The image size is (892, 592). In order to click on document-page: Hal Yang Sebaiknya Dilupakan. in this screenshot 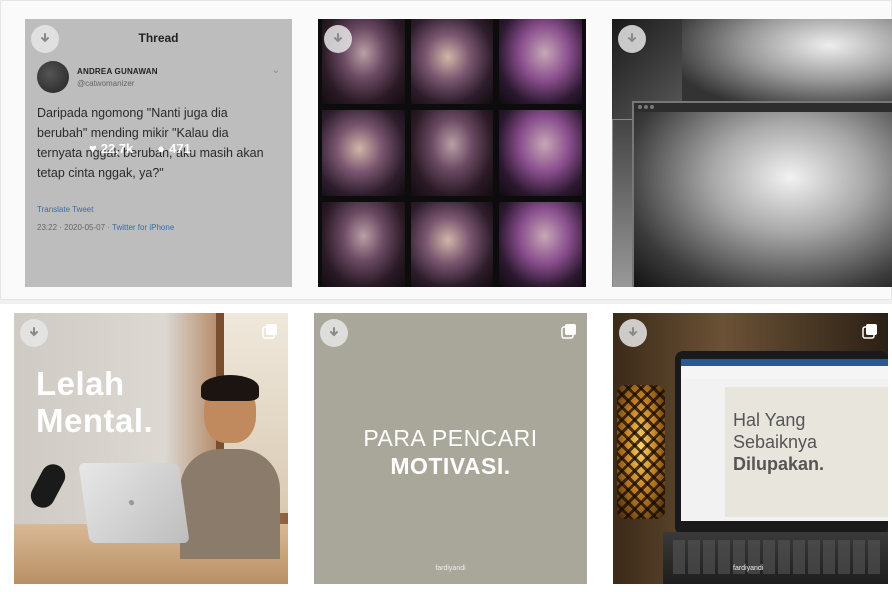, I will do `click(806, 452)`.